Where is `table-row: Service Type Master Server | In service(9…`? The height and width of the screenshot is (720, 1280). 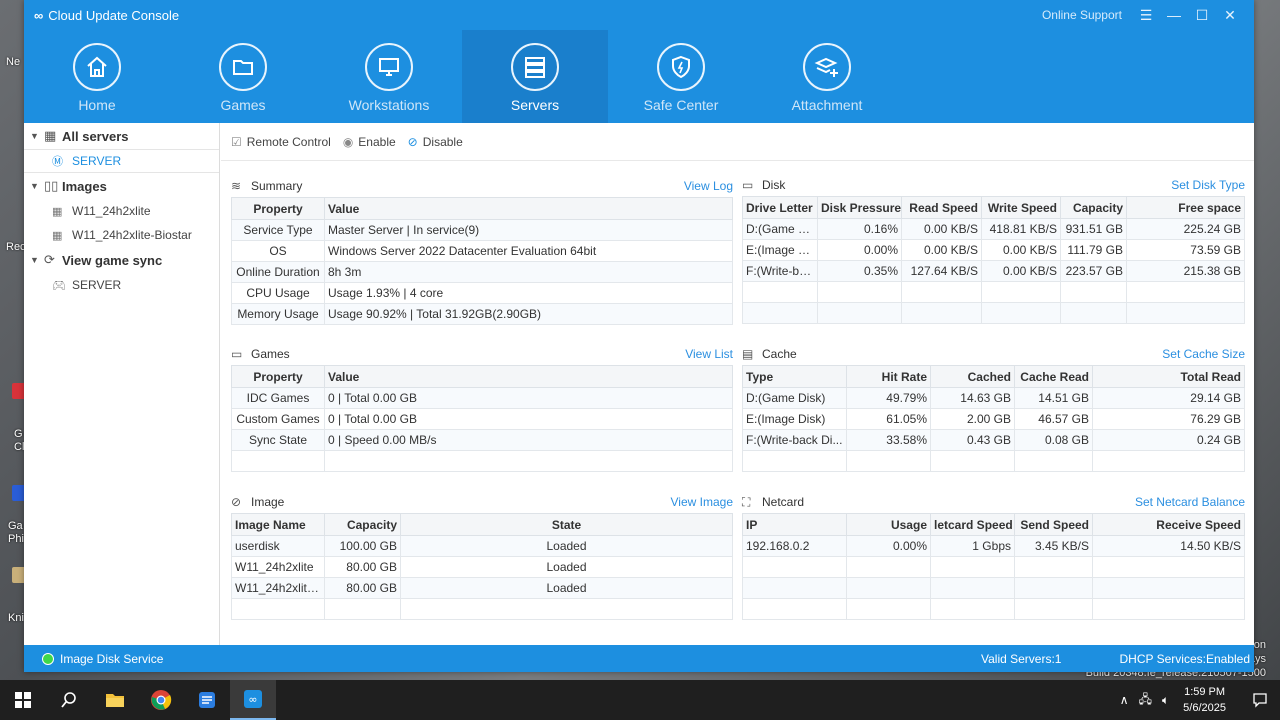 table-row: Service Type Master Server | In service(9… is located at coordinates (482, 230).